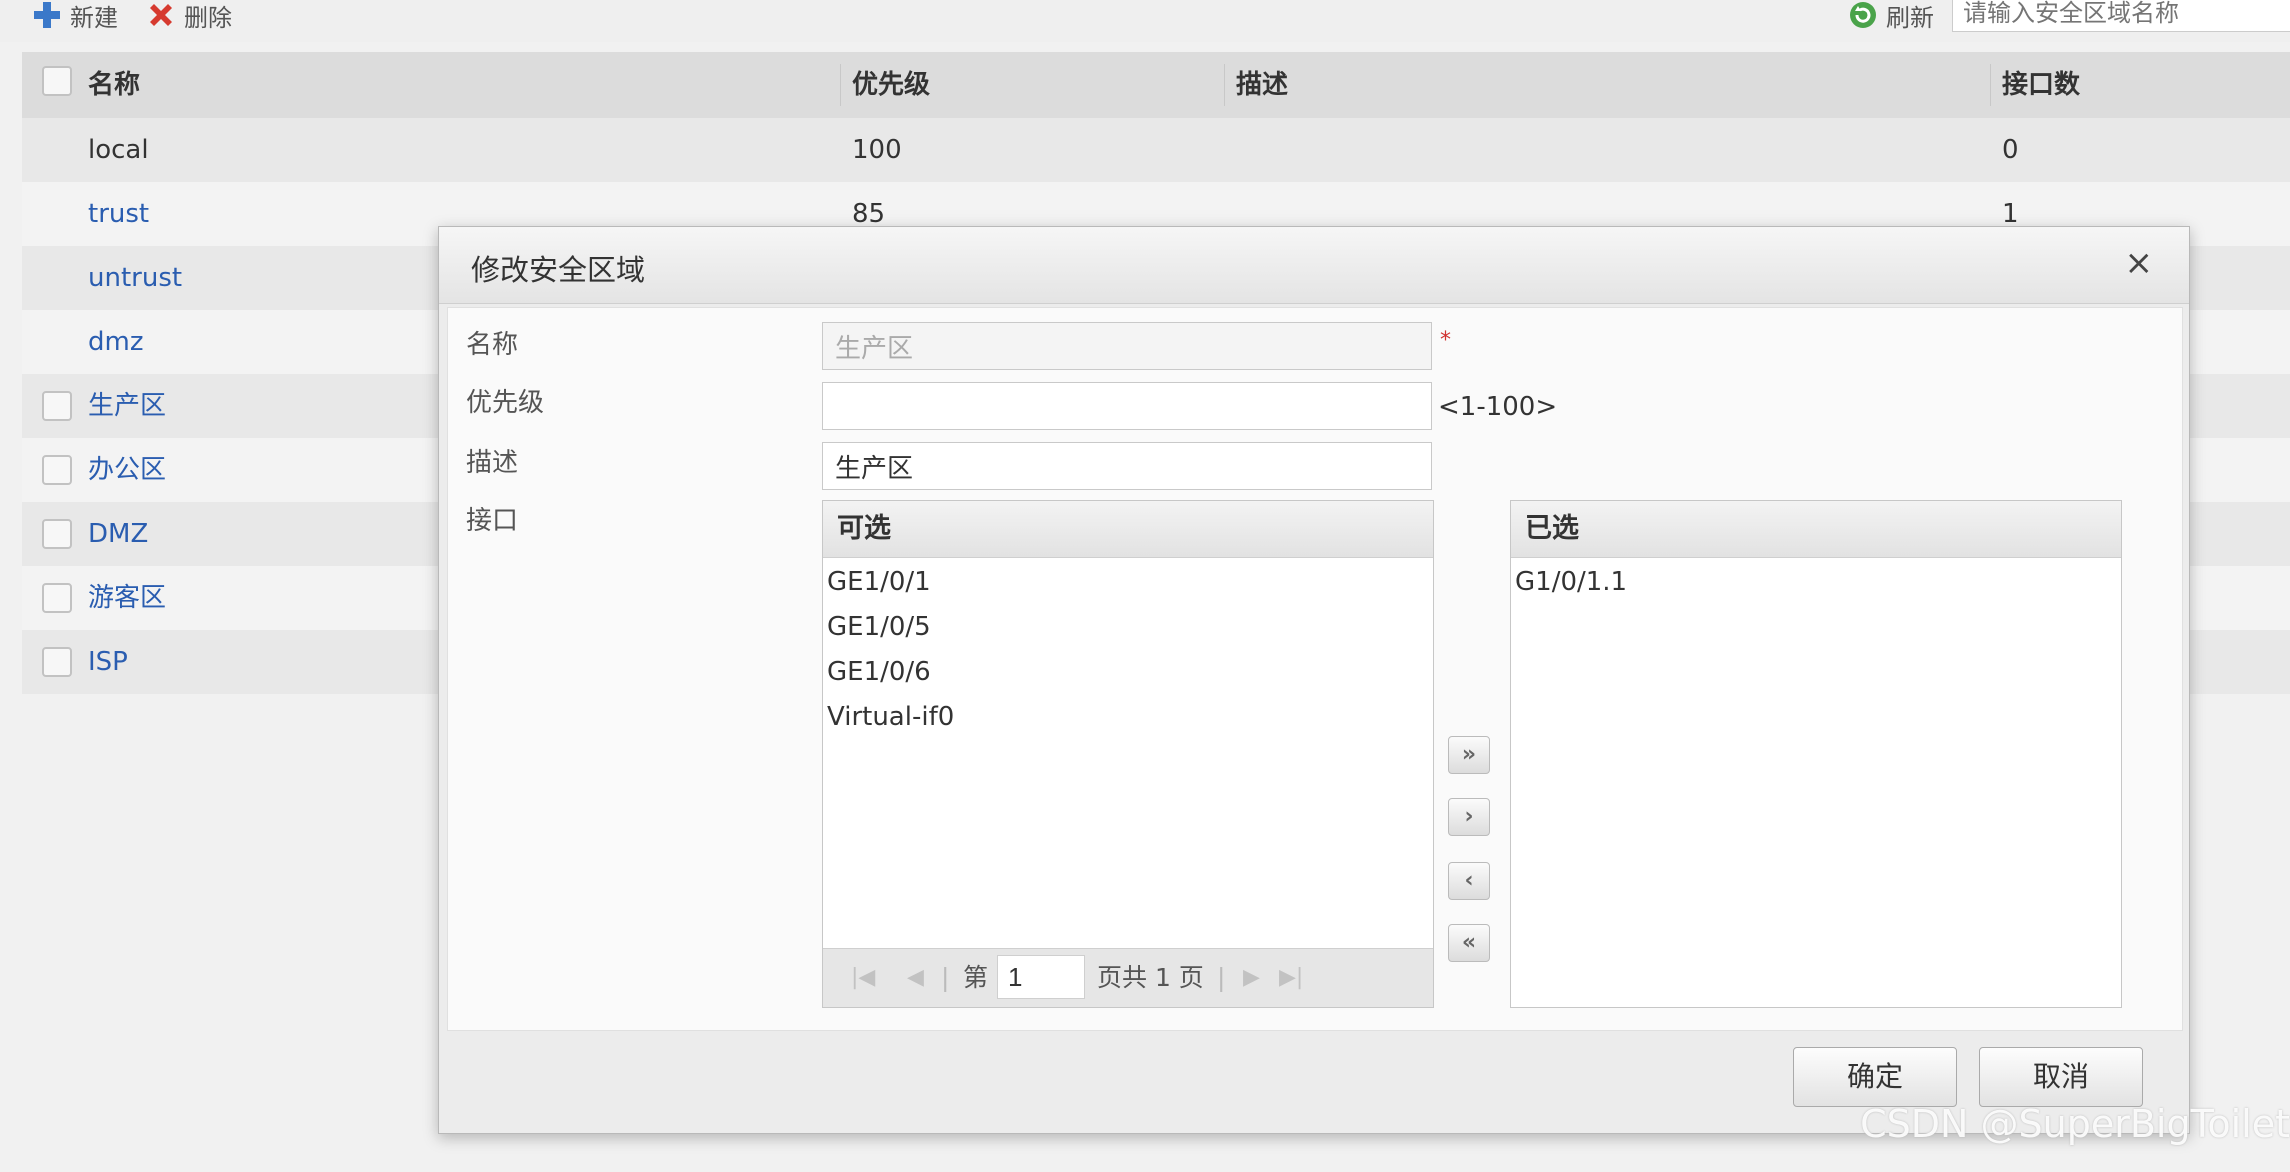 The width and height of the screenshot is (2290, 1172). I want to click on selected-header: 已选, so click(1816, 529).